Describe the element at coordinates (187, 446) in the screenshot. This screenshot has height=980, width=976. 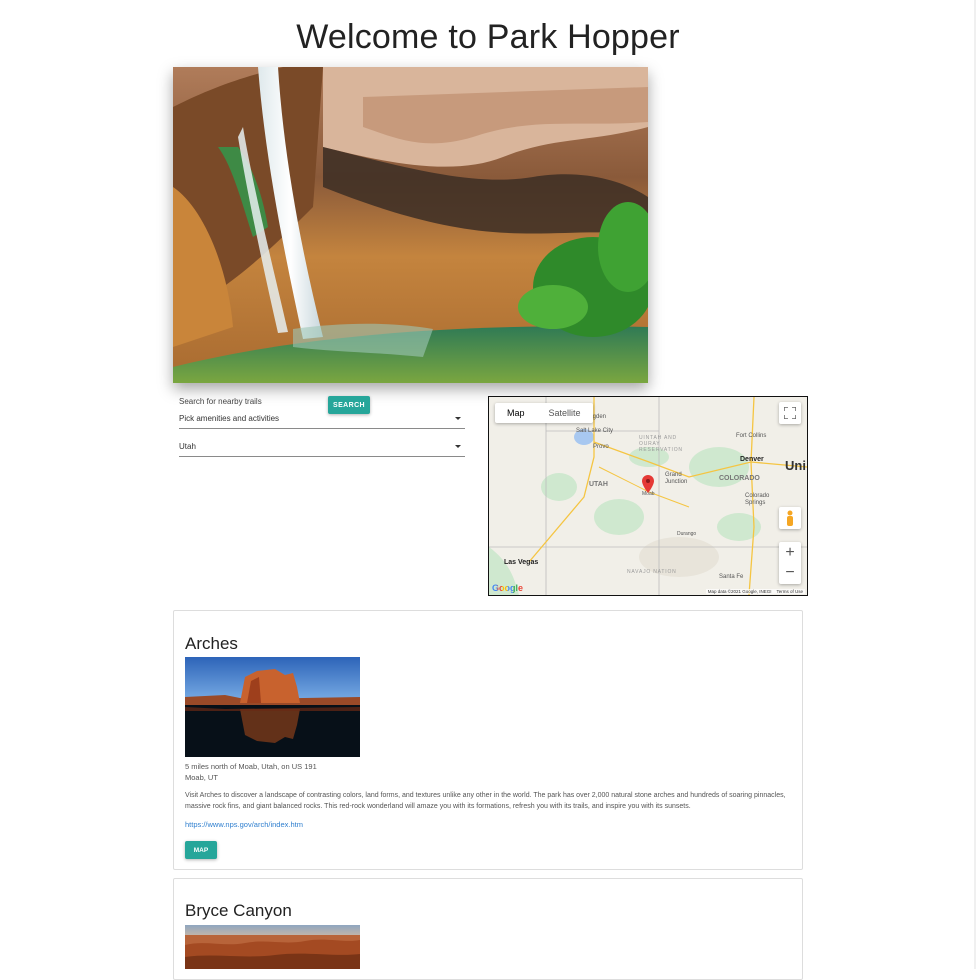
I see `state-select-value: Utah` at that location.